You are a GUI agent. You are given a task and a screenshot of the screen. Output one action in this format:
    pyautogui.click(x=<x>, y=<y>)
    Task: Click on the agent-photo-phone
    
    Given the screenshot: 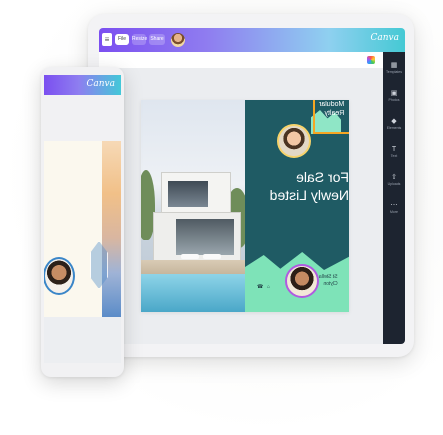 What is the action you would take?
    pyautogui.click(x=59, y=276)
    